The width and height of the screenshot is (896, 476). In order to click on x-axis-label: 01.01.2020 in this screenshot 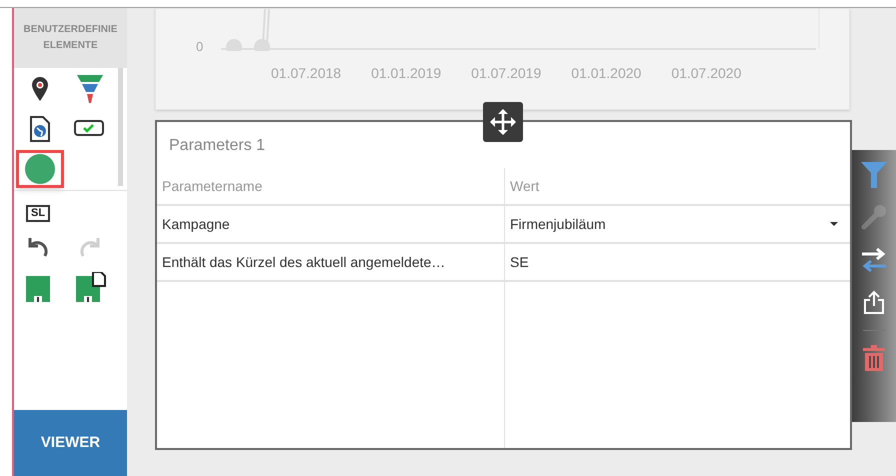, I will do `click(606, 73)`.